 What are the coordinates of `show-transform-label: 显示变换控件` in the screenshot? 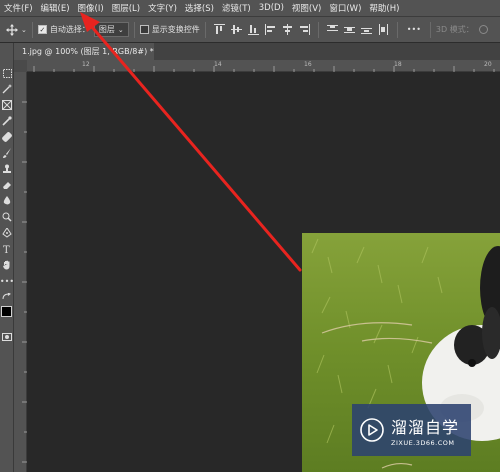 It's located at (175, 29).